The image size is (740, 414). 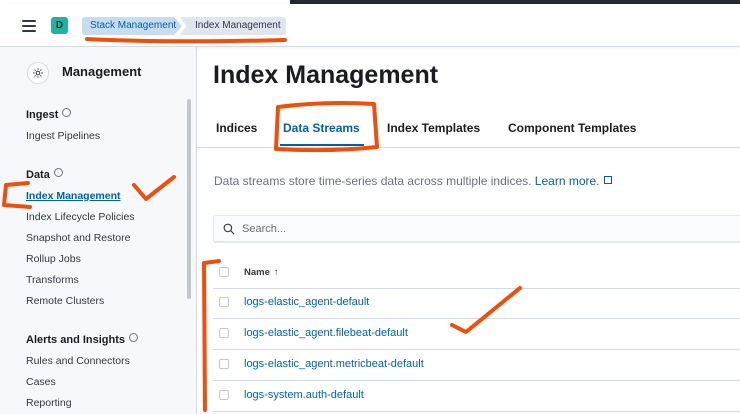 I want to click on sidebar-item-reporting: Reporting, so click(x=49, y=403).